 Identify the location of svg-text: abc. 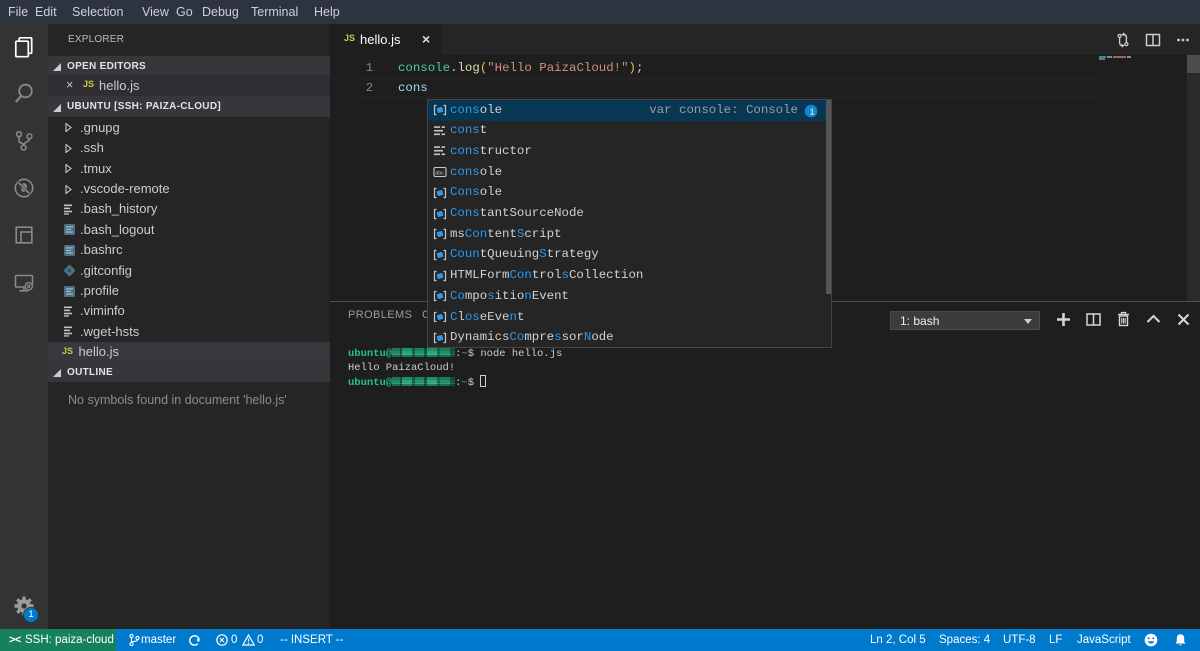
(439, 173).